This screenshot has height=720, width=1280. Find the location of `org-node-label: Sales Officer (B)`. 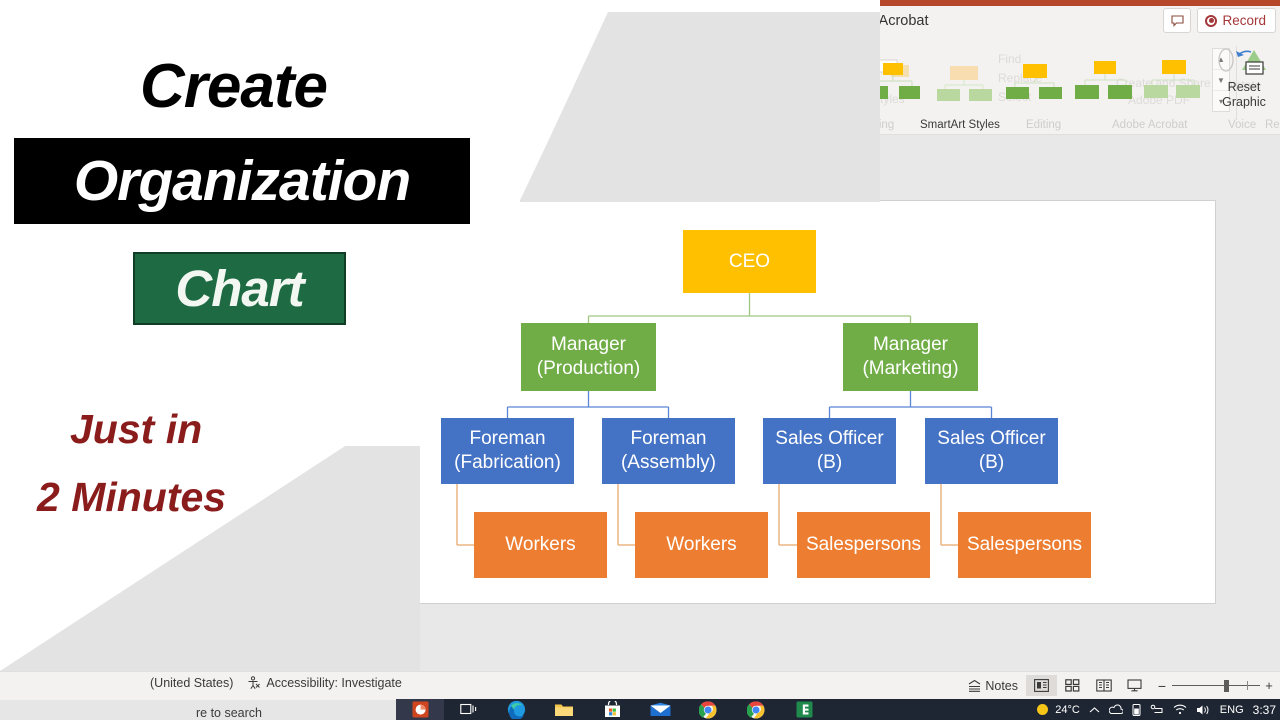

org-node-label: Sales Officer (B) is located at coordinates (991, 450).